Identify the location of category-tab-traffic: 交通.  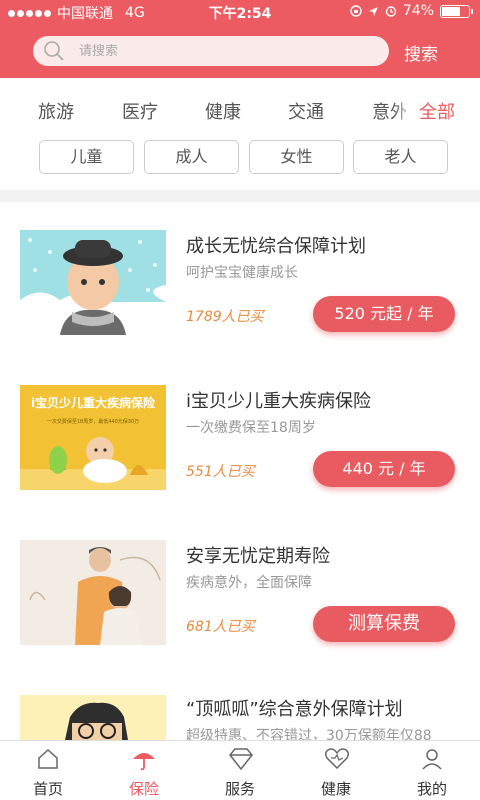
(306, 111).